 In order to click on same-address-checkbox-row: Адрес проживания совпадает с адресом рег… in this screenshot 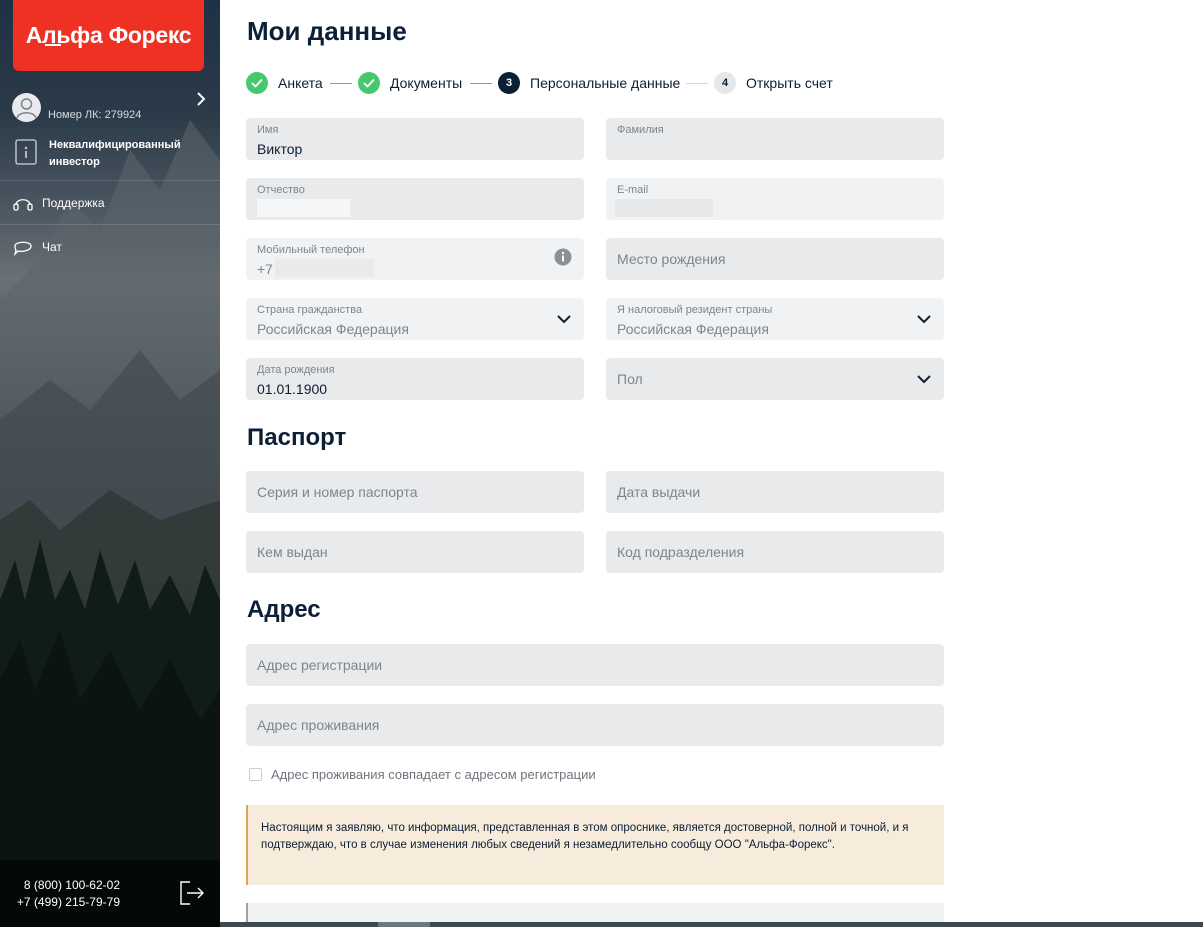, I will do `click(422, 774)`.